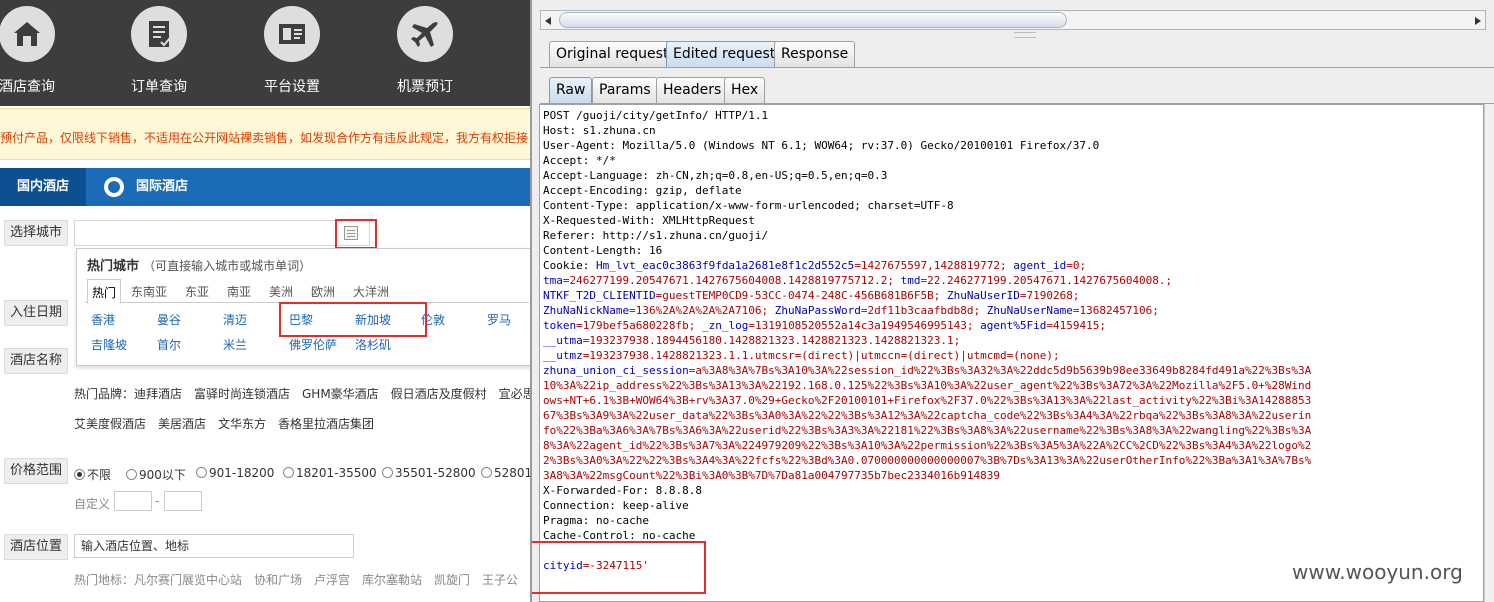  Describe the element at coordinates (199, 264) in the screenshot. I see `popup-title: 热门城市 （可直接输入城市或城市单词）` at that location.